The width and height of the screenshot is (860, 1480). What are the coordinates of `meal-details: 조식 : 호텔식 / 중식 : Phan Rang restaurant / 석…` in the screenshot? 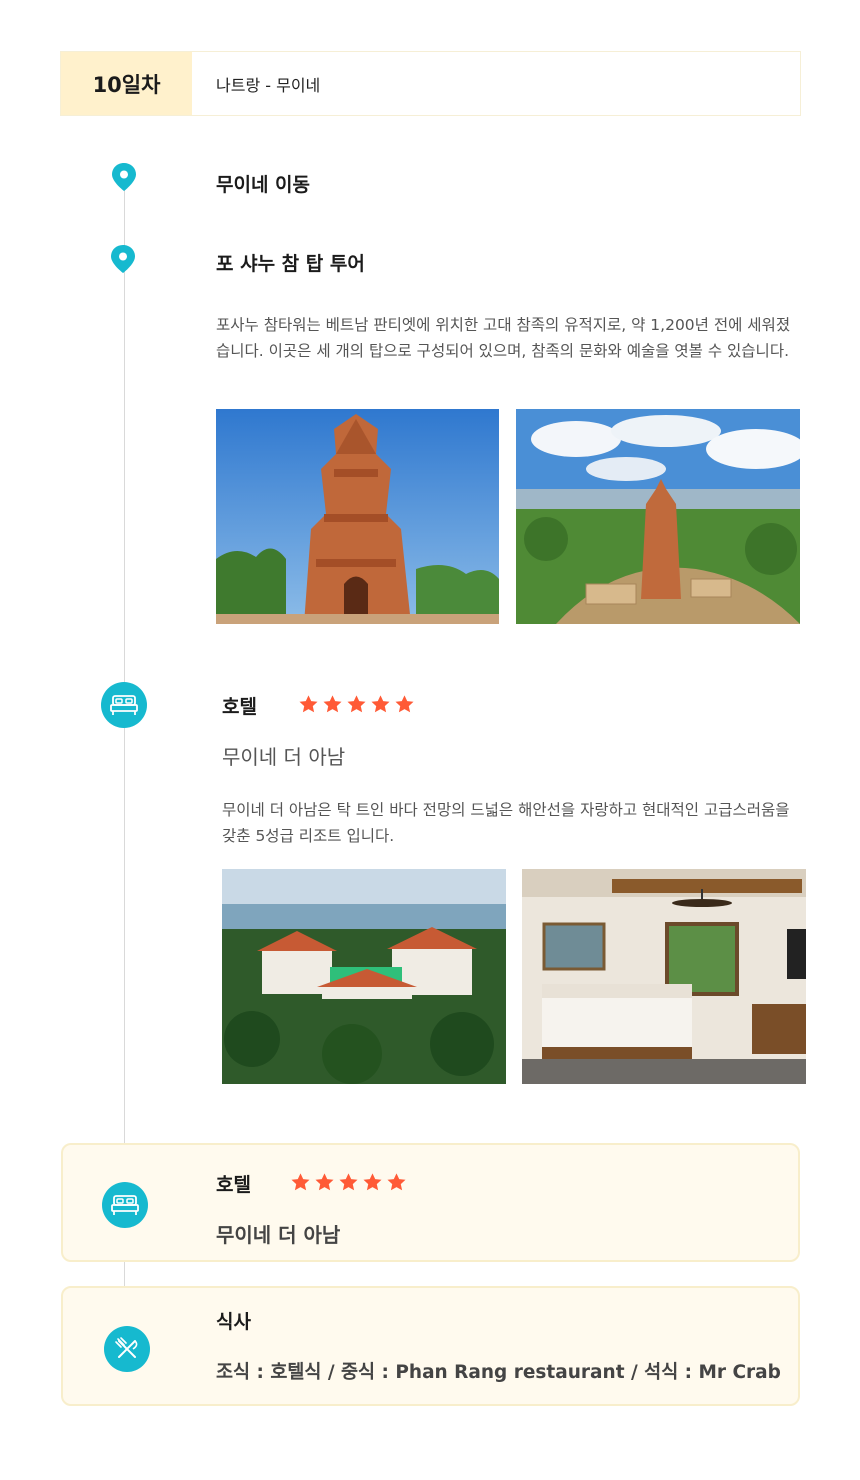 It's located at (498, 1372).